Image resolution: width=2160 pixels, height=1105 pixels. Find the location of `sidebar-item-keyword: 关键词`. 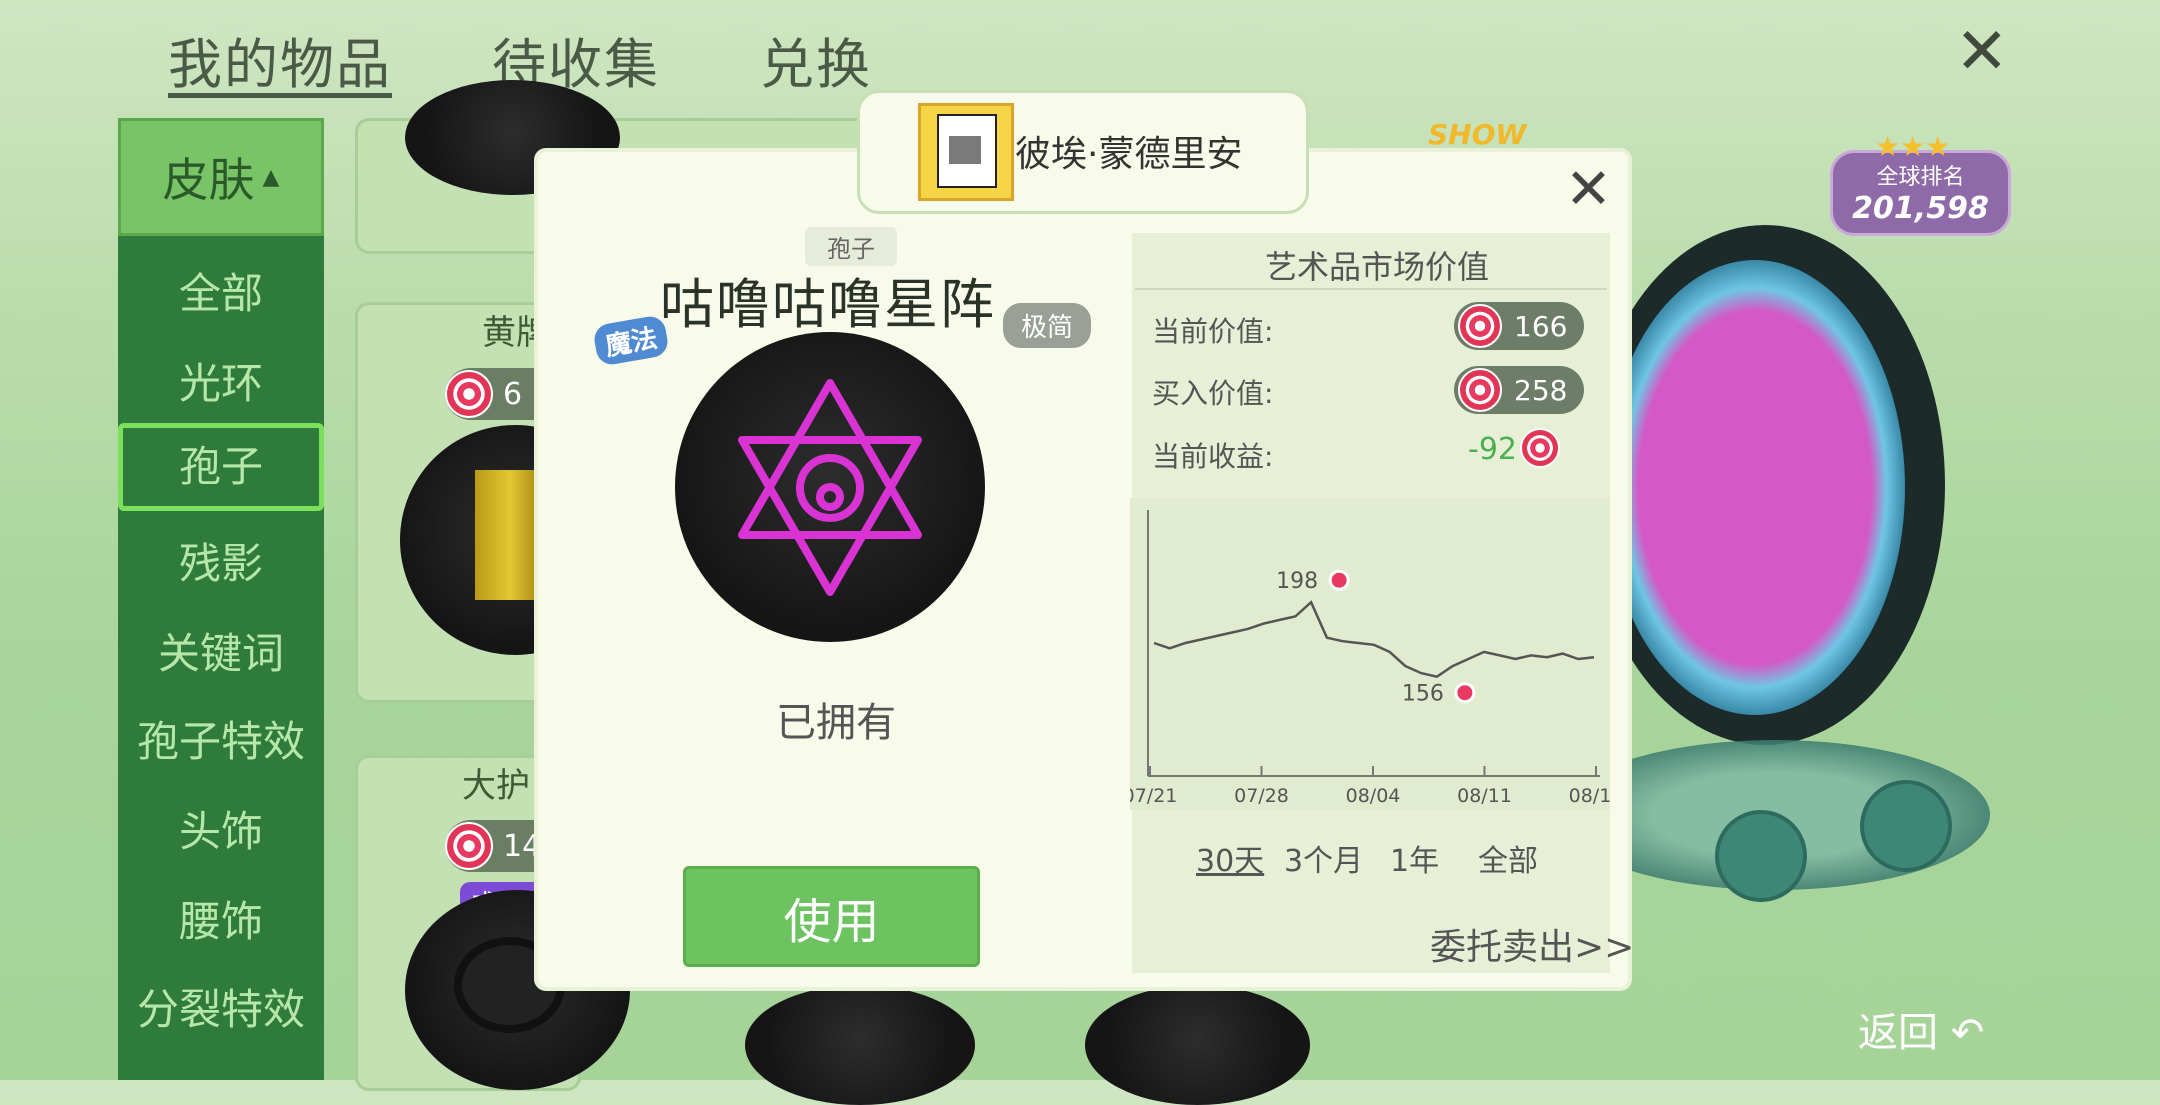

sidebar-item-keyword: 关键词 is located at coordinates (221, 650).